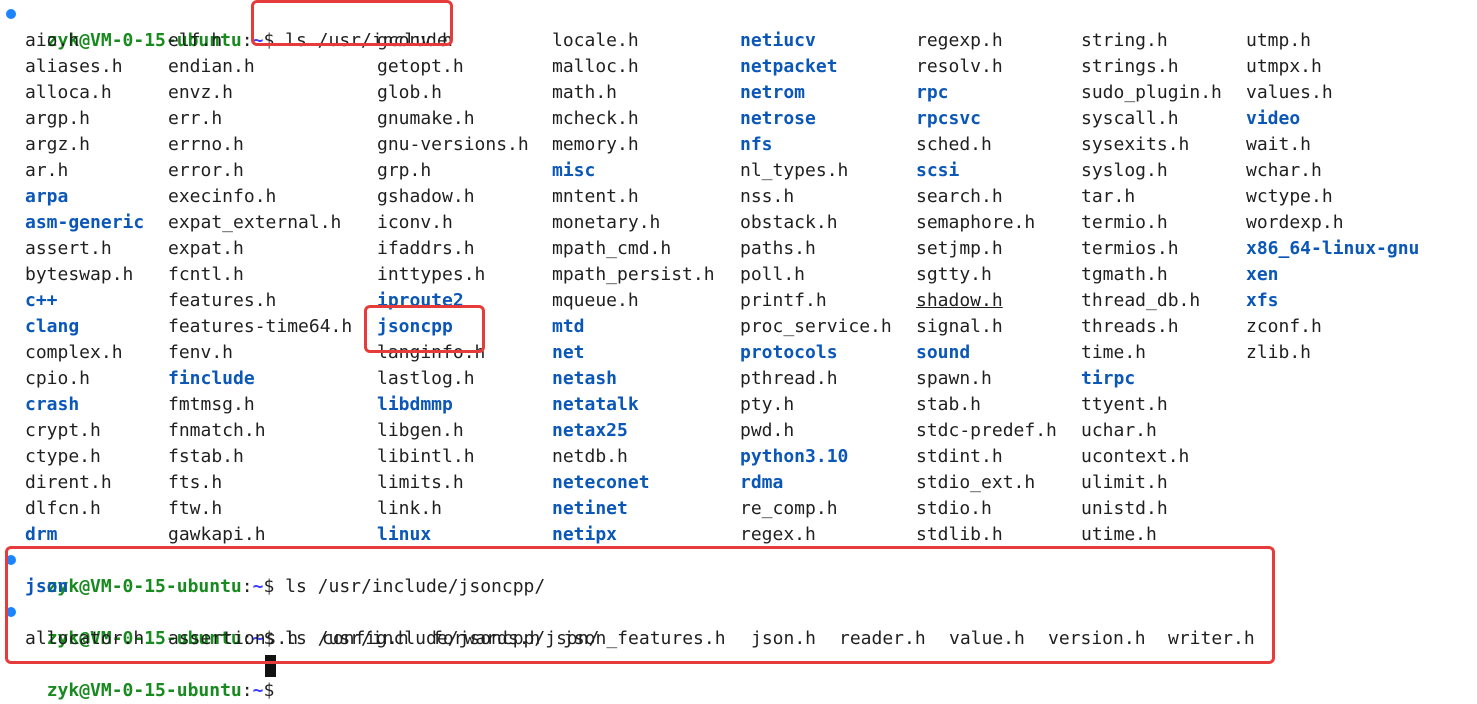 The image size is (1477, 704). Describe the element at coordinates (206, 274) in the screenshot. I see `listing-entry: fcntl.h` at that location.